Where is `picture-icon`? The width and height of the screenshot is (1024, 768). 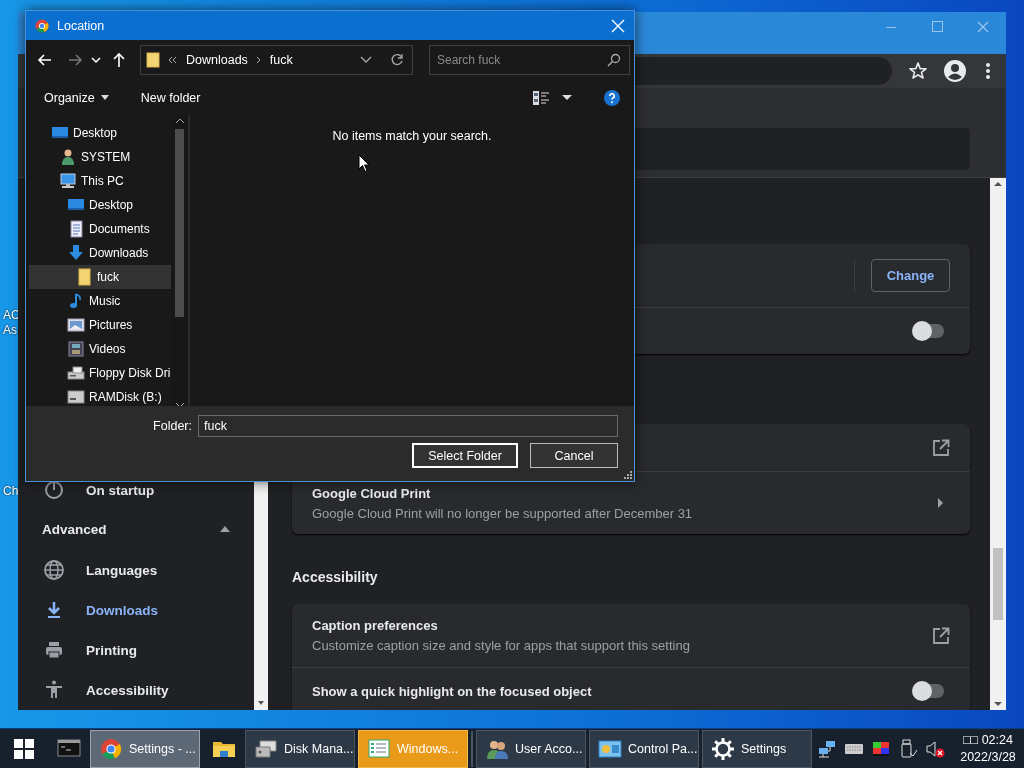 picture-icon is located at coordinates (76, 325).